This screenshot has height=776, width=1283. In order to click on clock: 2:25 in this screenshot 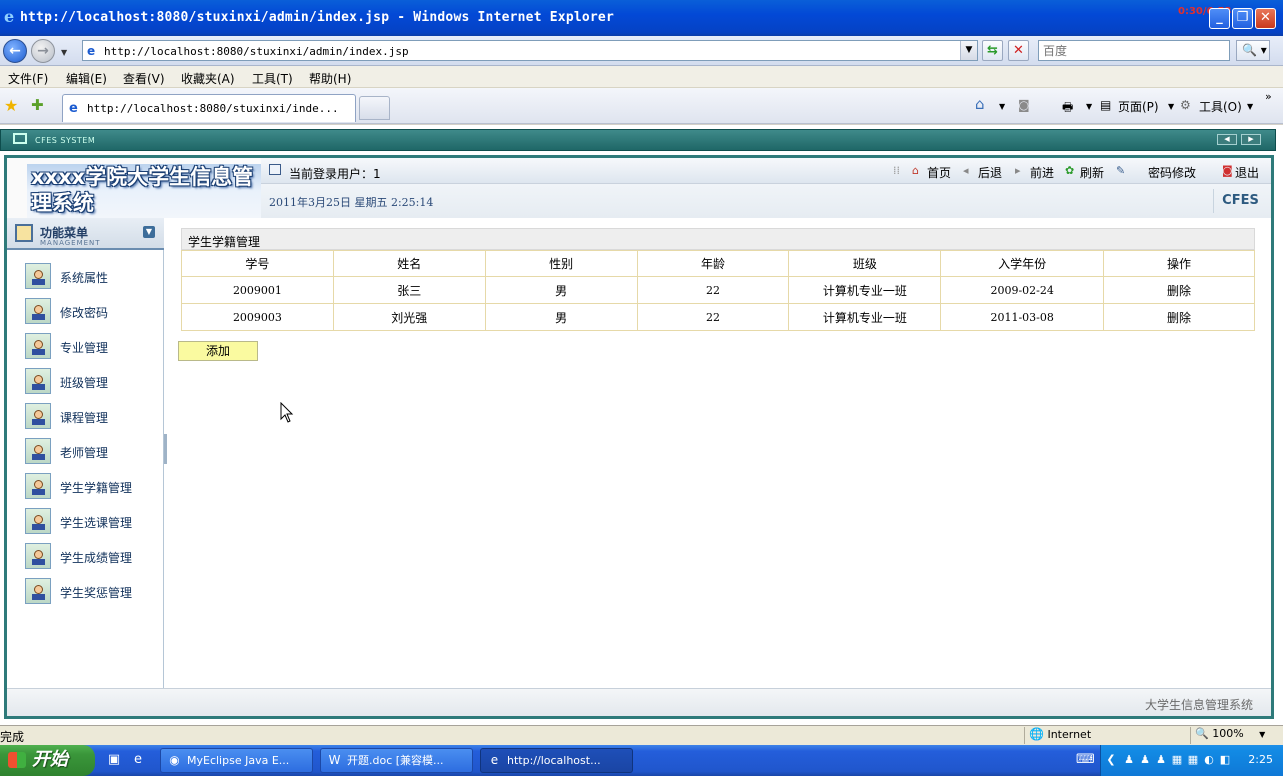, I will do `click(1260, 759)`.